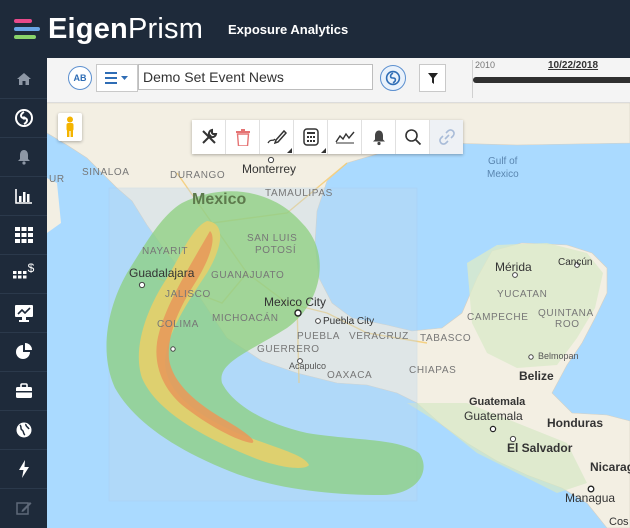 This screenshot has width=630, height=528. Describe the element at coordinates (255, 77) in the screenshot. I see `event-name-input` at that location.